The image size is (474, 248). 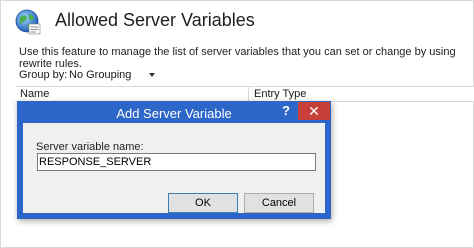 What do you see at coordinates (34, 94) in the screenshot?
I see `column-header-name: Name` at bounding box center [34, 94].